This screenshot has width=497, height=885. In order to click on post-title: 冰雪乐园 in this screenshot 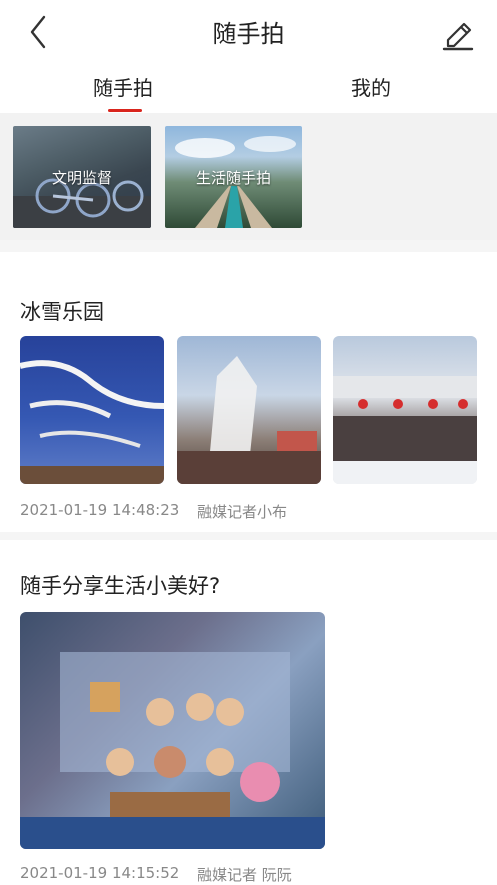, I will do `click(62, 311)`.